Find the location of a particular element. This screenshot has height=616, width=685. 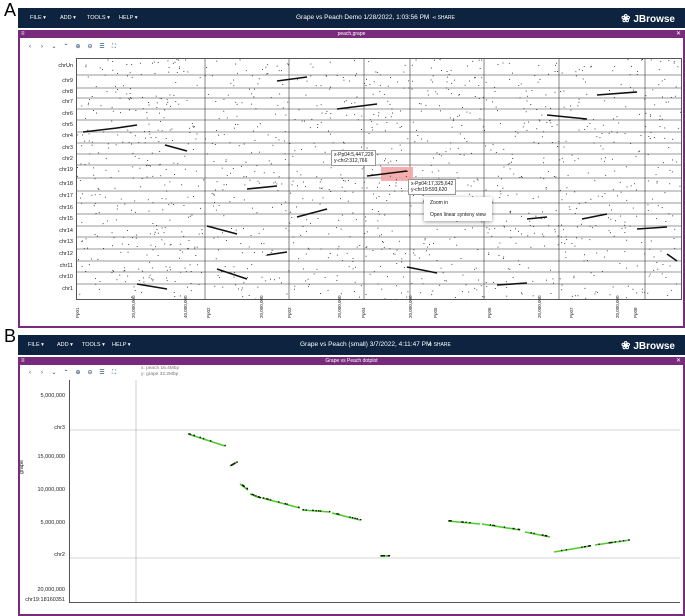

menu-file: FILE ▾ is located at coordinates (38, 18).